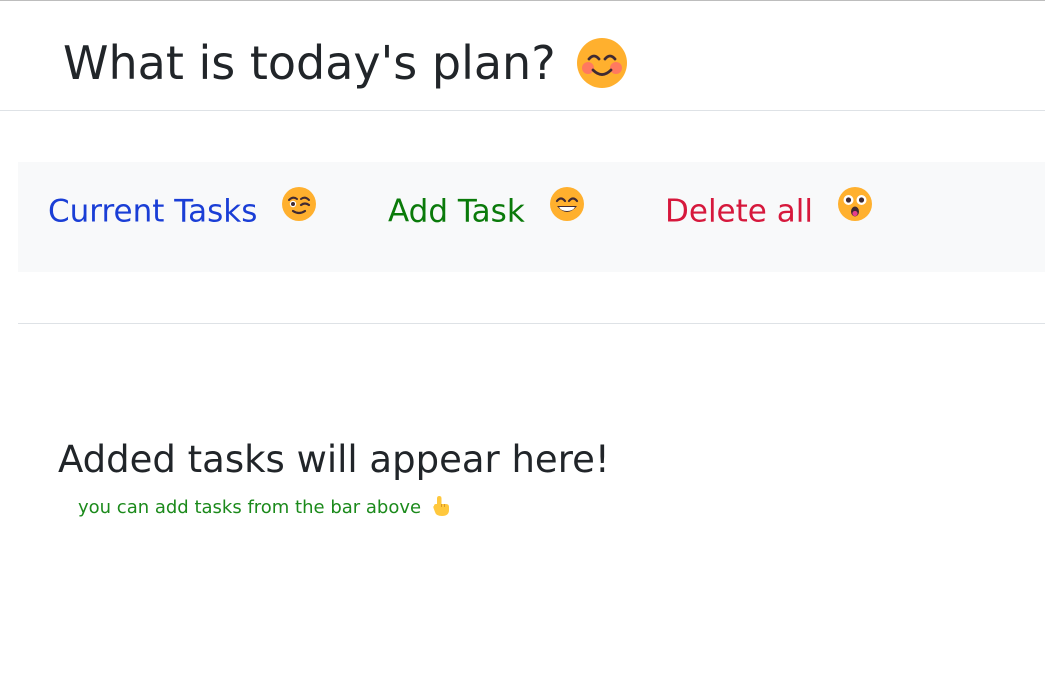  I want to click on empty-state-hint-text: you can add tasks from the bar above, so click(250, 507).